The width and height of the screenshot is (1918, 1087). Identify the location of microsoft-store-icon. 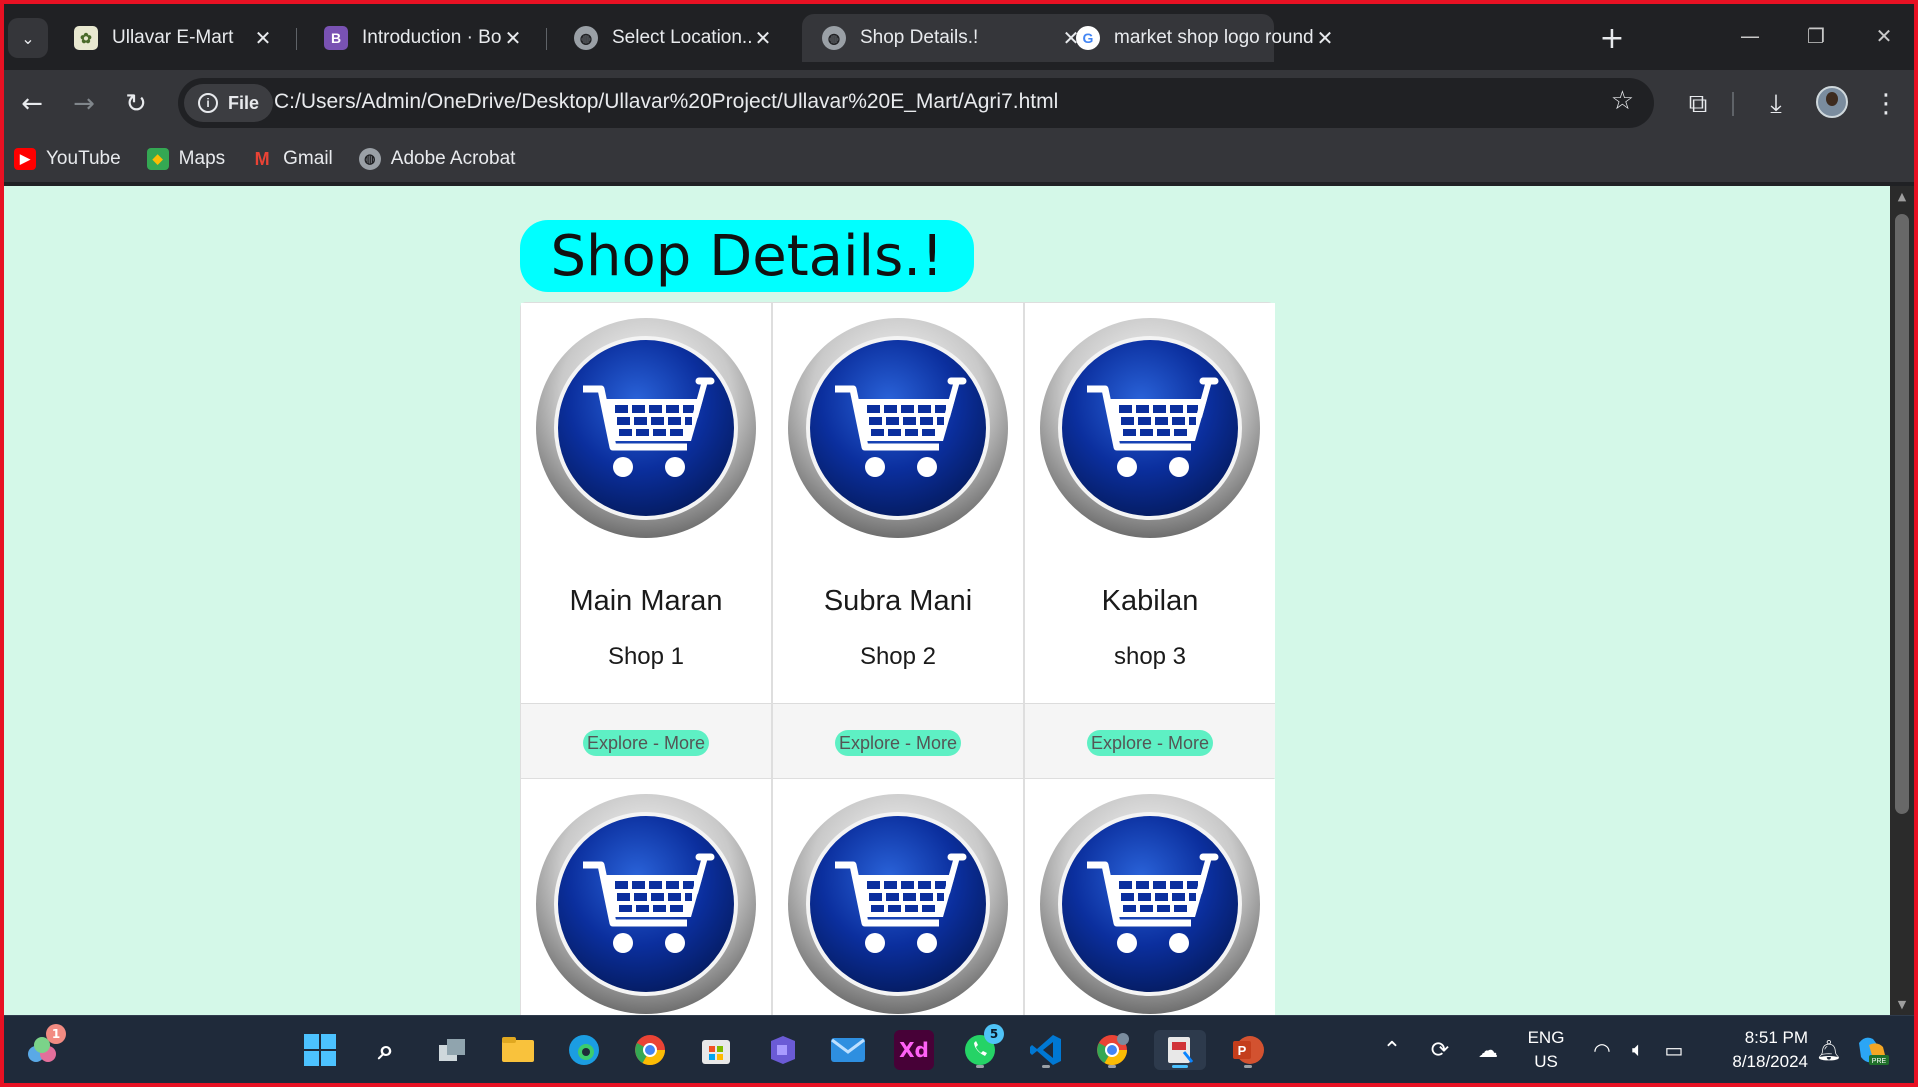
(716, 1050).